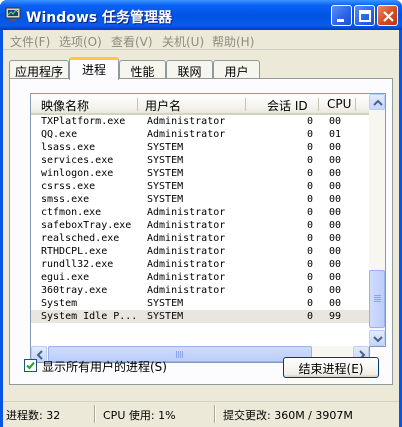 The width and height of the screenshot is (402, 427). Describe the element at coordinates (86, 225) in the screenshot. I see `process-name: safeboxTray.exe` at that location.